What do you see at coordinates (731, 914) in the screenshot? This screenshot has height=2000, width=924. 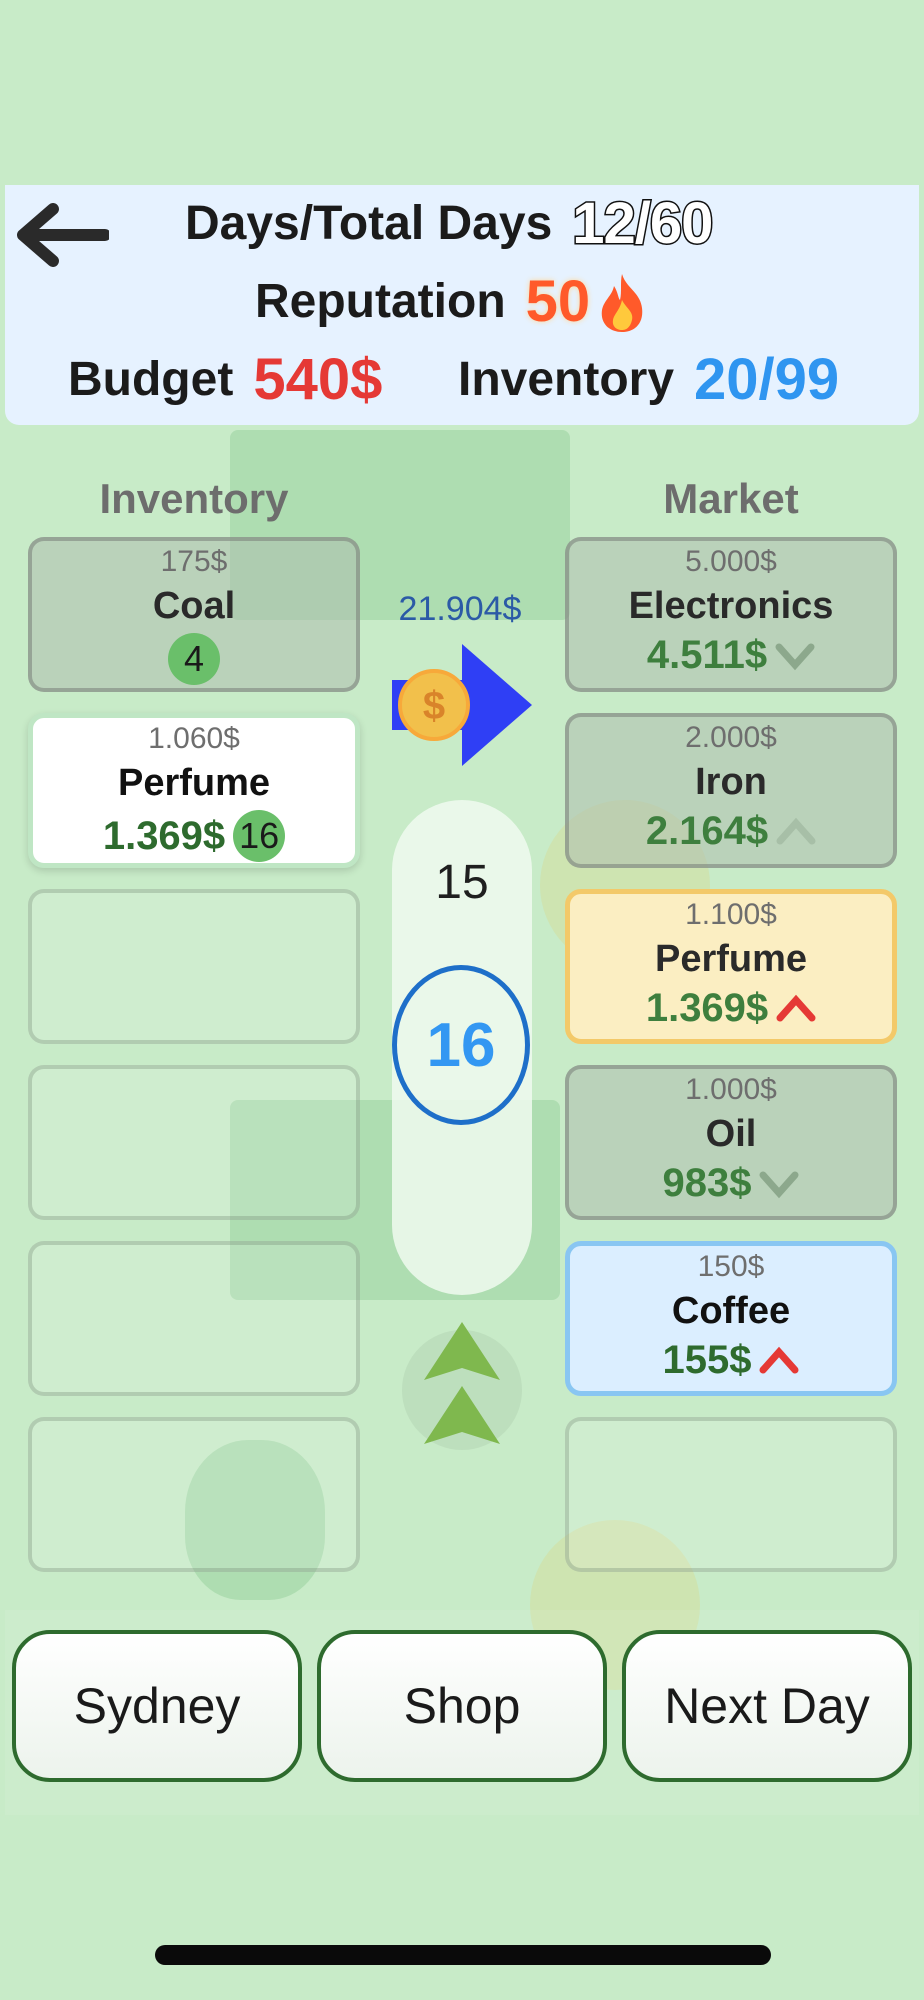 I see `market-base-price: 1.100$` at bounding box center [731, 914].